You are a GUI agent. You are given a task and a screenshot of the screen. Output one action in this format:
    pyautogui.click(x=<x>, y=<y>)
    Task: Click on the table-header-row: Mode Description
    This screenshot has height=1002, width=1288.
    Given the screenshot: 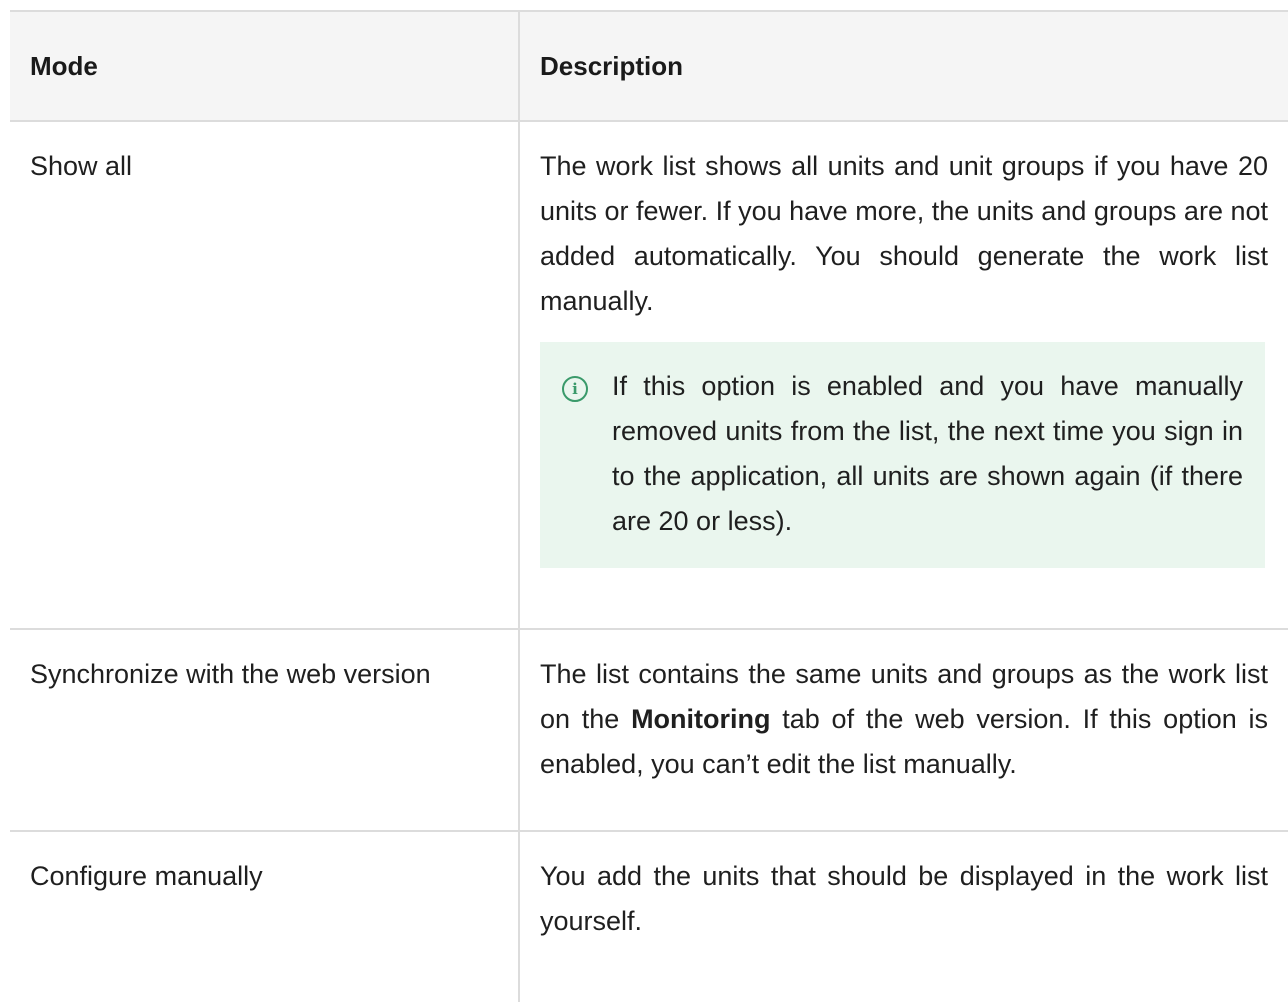 What is the action you would take?
    pyautogui.click(x=649, y=66)
    